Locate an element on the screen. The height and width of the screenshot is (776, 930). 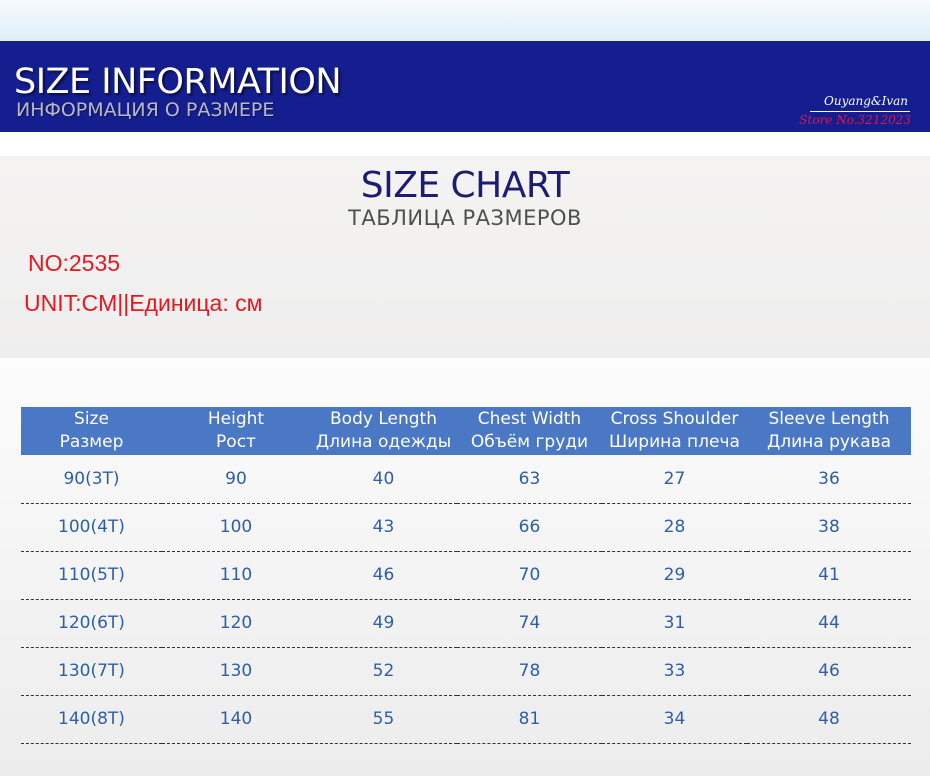
cell-sleeve-length: 41 is located at coordinates (829, 575).